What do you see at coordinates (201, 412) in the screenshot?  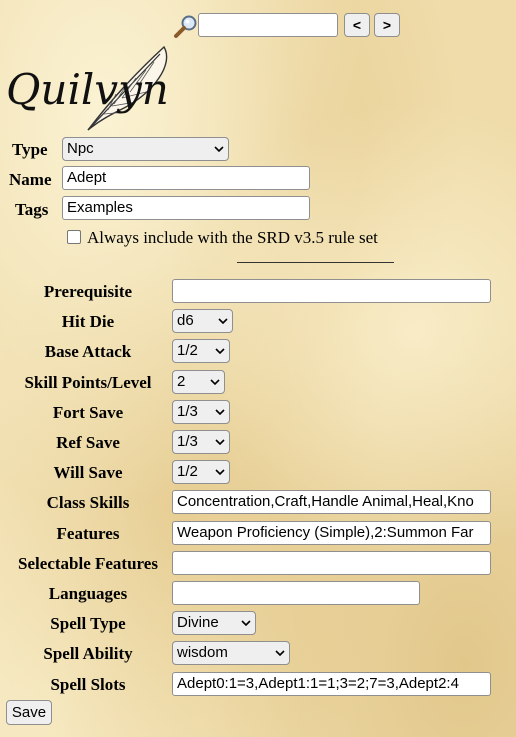 I see `fort-save-select: 1/3` at bounding box center [201, 412].